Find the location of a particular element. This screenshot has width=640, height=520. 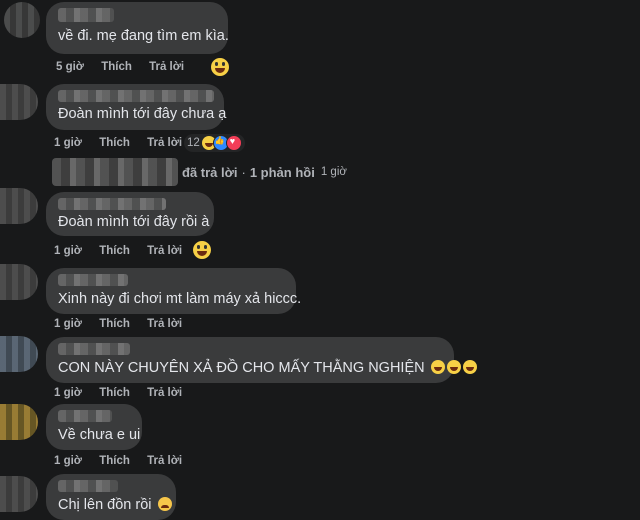

comment-time: 5 giờ is located at coordinates (70, 67).